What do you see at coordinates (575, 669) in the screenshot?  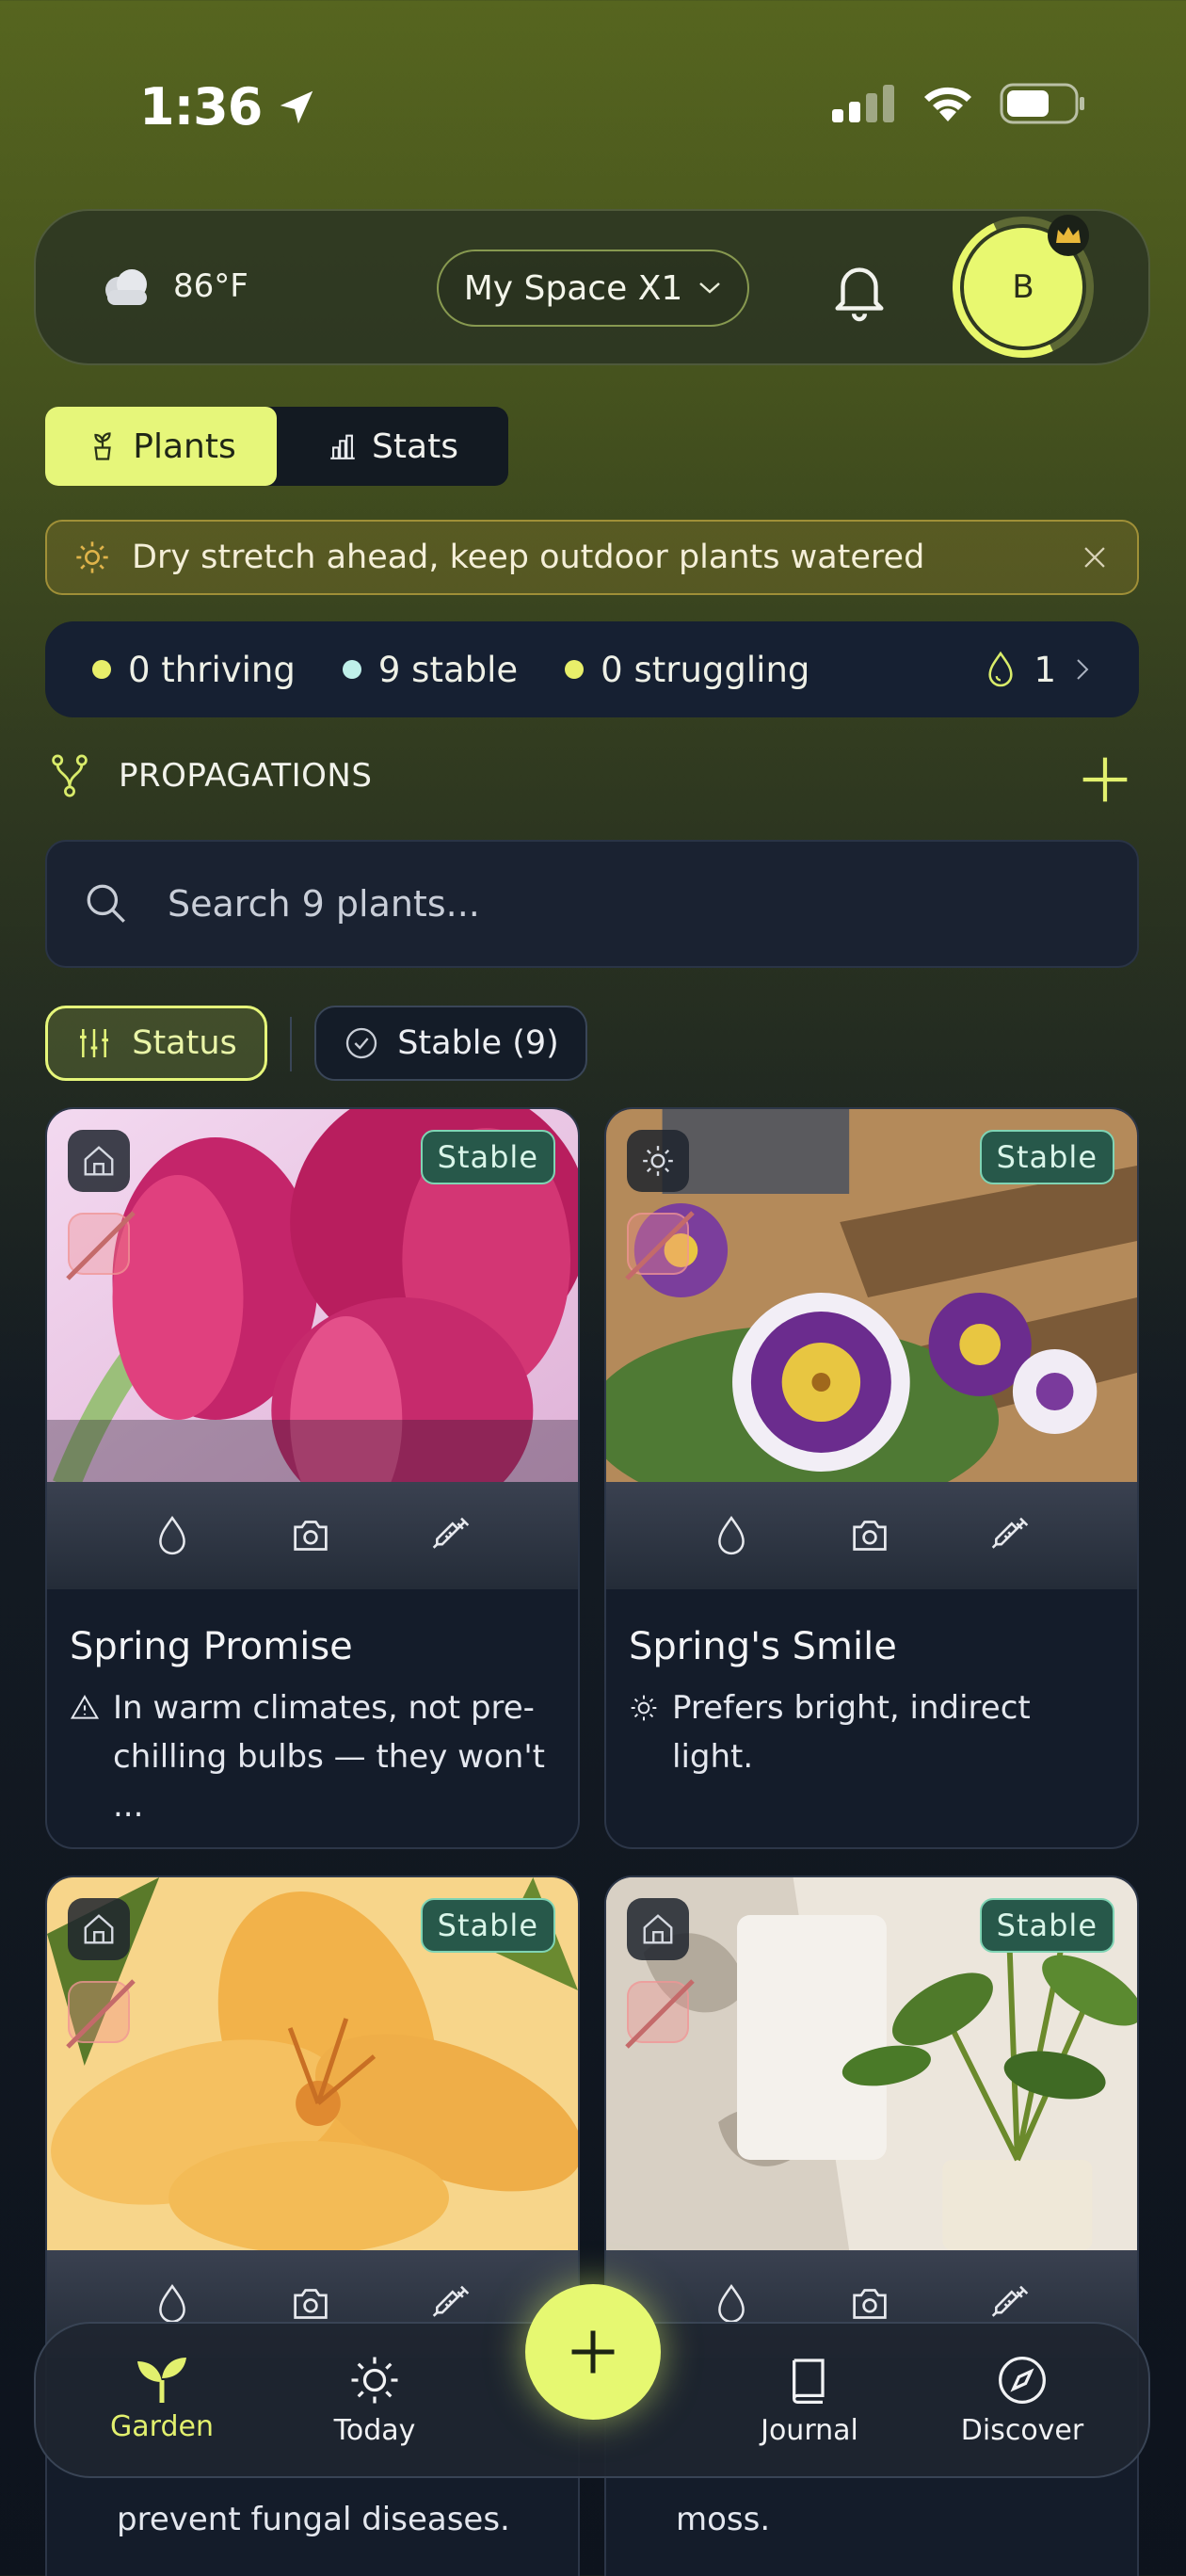 I see `struggling-dot` at bounding box center [575, 669].